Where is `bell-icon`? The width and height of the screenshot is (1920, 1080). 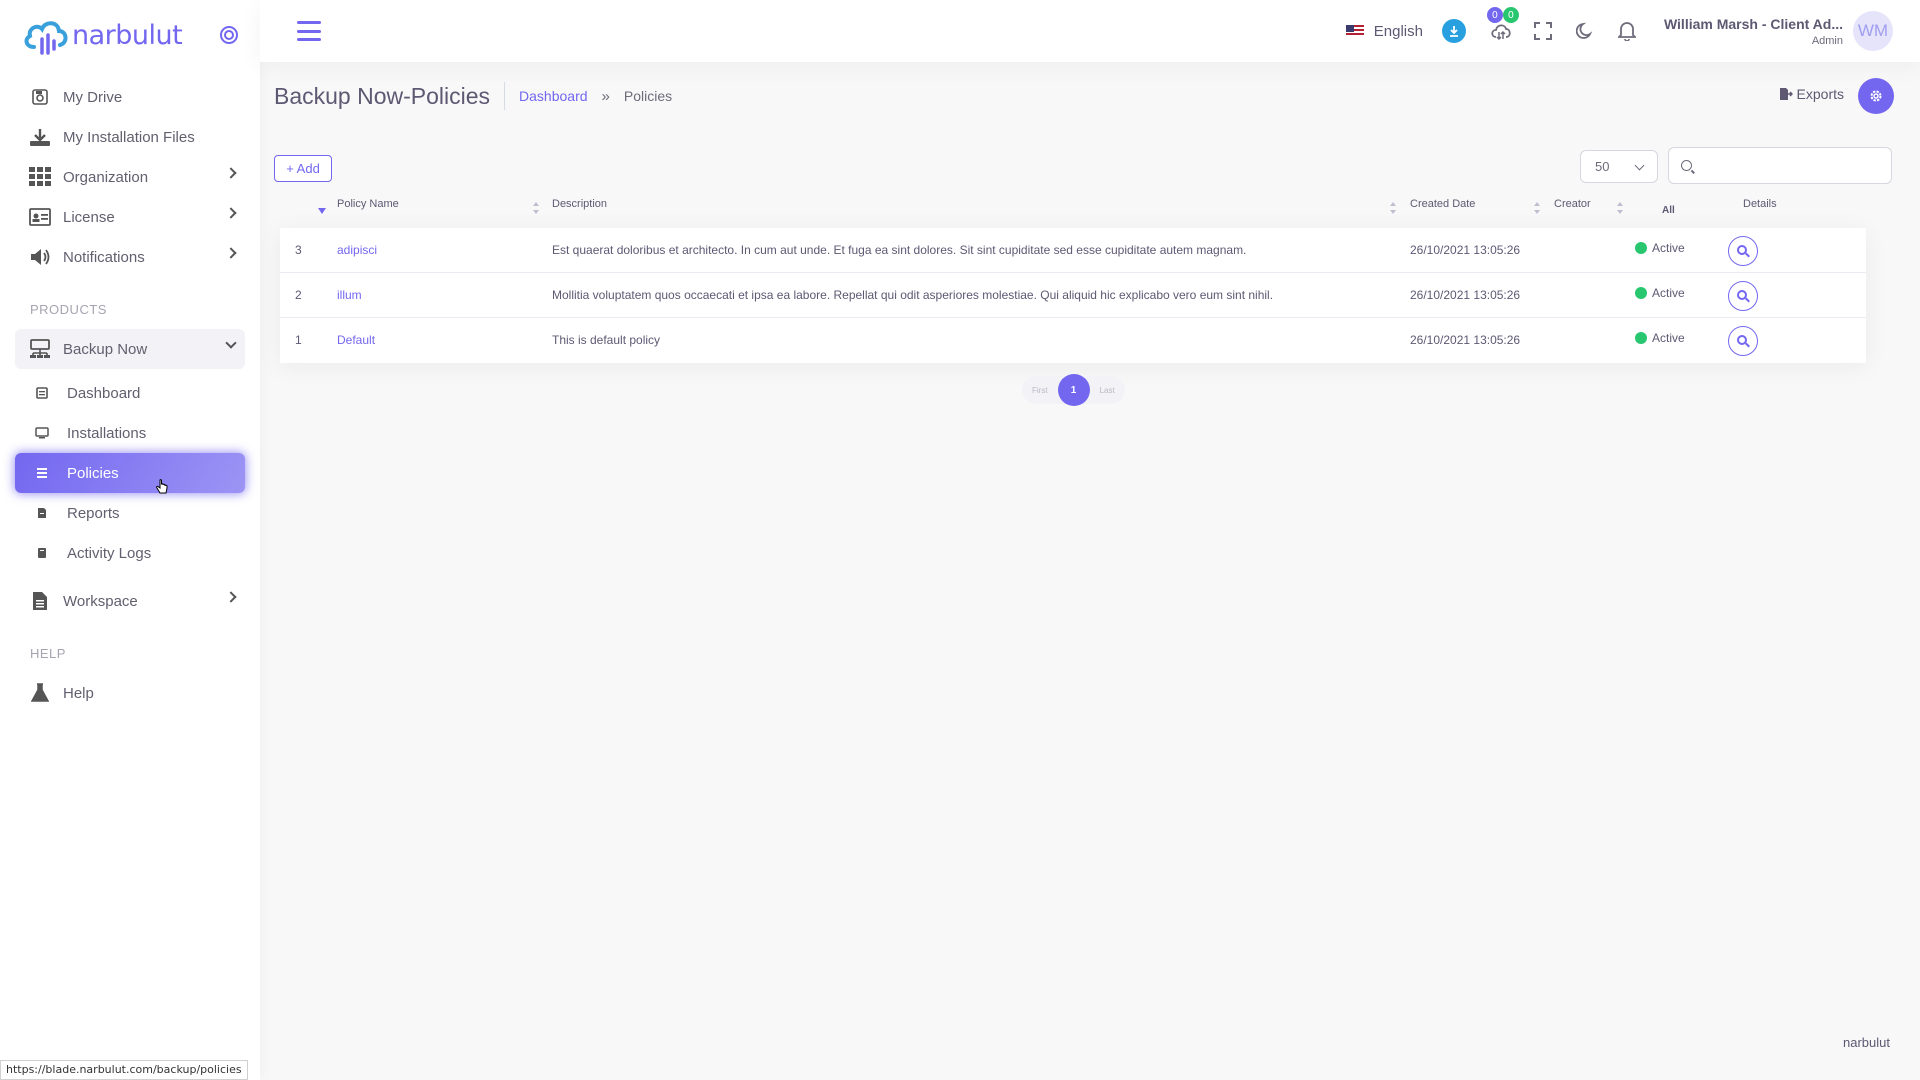 bell-icon is located at coordinates (1626, 31).